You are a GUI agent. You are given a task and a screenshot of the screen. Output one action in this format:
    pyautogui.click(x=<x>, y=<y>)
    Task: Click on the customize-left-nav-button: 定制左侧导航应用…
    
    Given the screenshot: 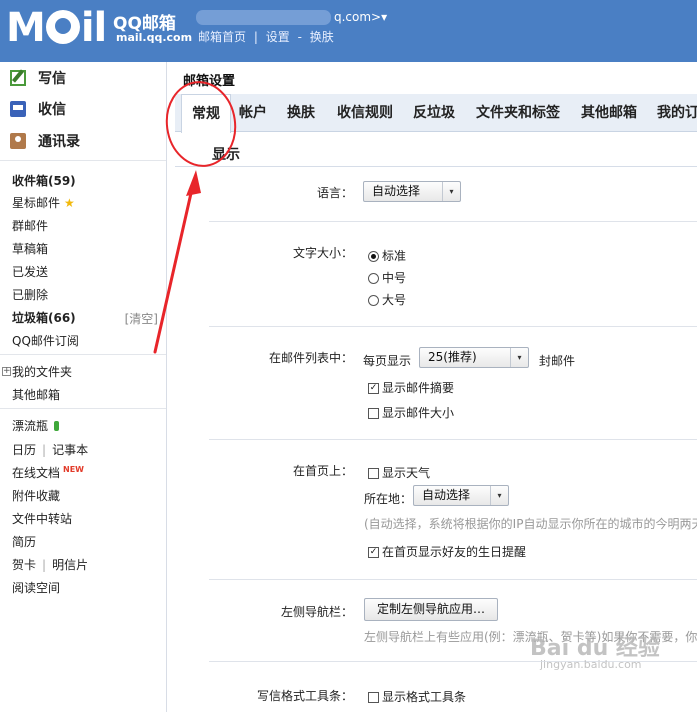 What is the action you would take?
    pyautogui.click(x=431, y=609)
    